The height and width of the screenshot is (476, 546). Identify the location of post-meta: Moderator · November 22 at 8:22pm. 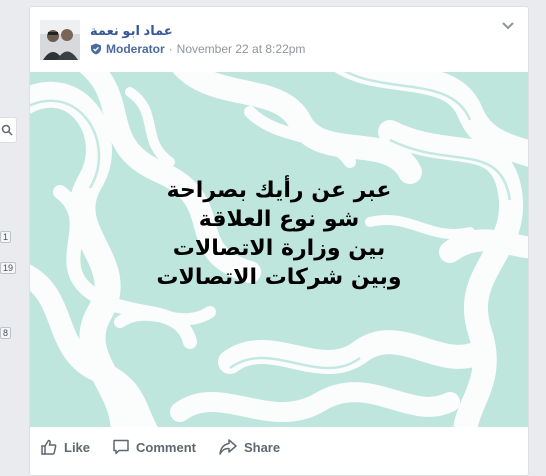
(197, 49).